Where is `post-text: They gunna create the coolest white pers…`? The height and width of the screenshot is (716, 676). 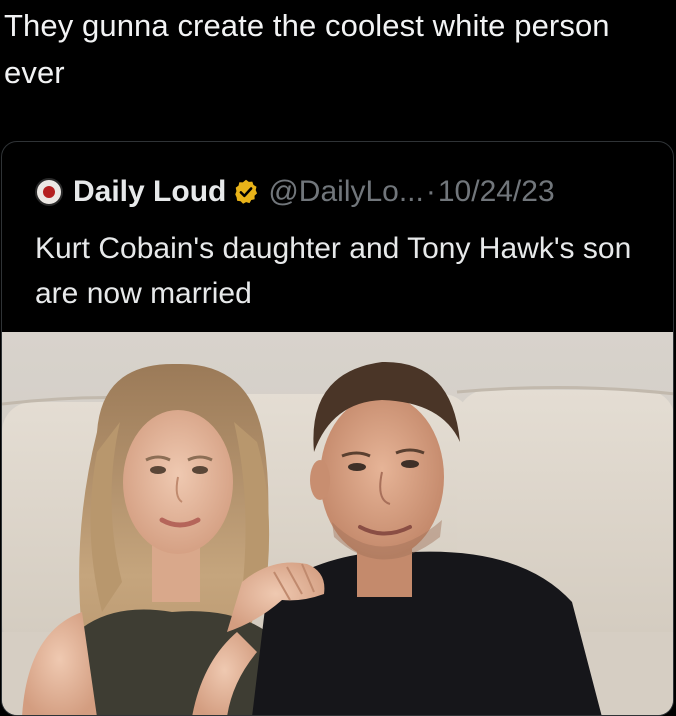 post-text: They gunna create the coolest white pers… is located at coordinates (307, 49).